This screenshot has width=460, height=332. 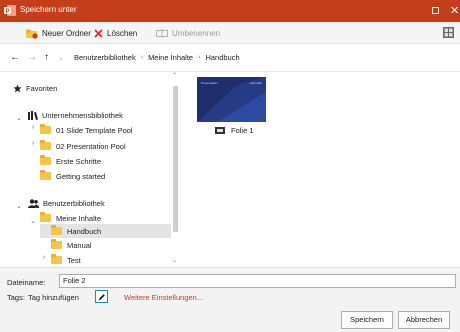 What do you see at coordinates (66, 33) in the screenshot?
I see `new-folder-label: Neuer Ordner` at bounding box center [66, 33].